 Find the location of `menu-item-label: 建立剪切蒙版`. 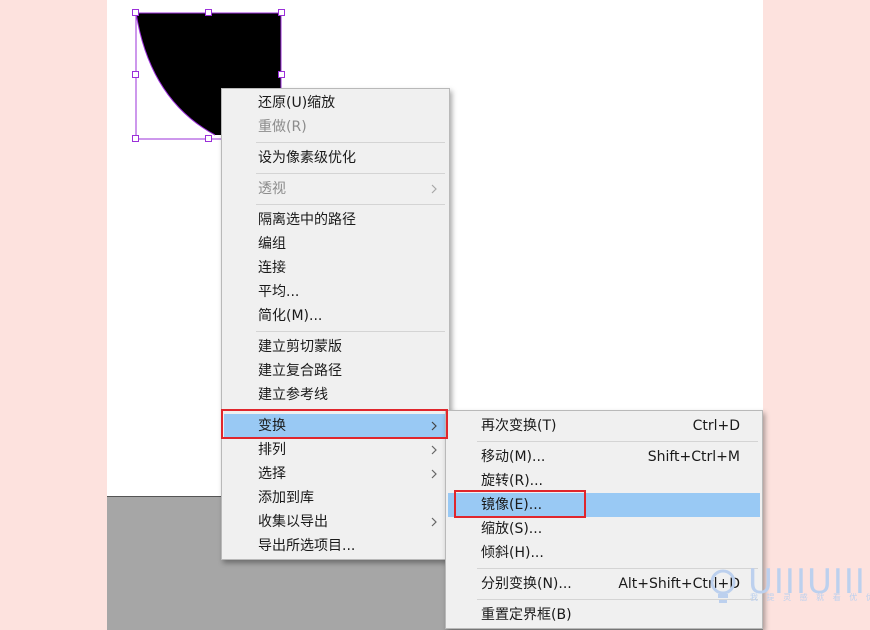

menu-item-label: 建立剪切蒙版 is located at coordinates (300, 347).